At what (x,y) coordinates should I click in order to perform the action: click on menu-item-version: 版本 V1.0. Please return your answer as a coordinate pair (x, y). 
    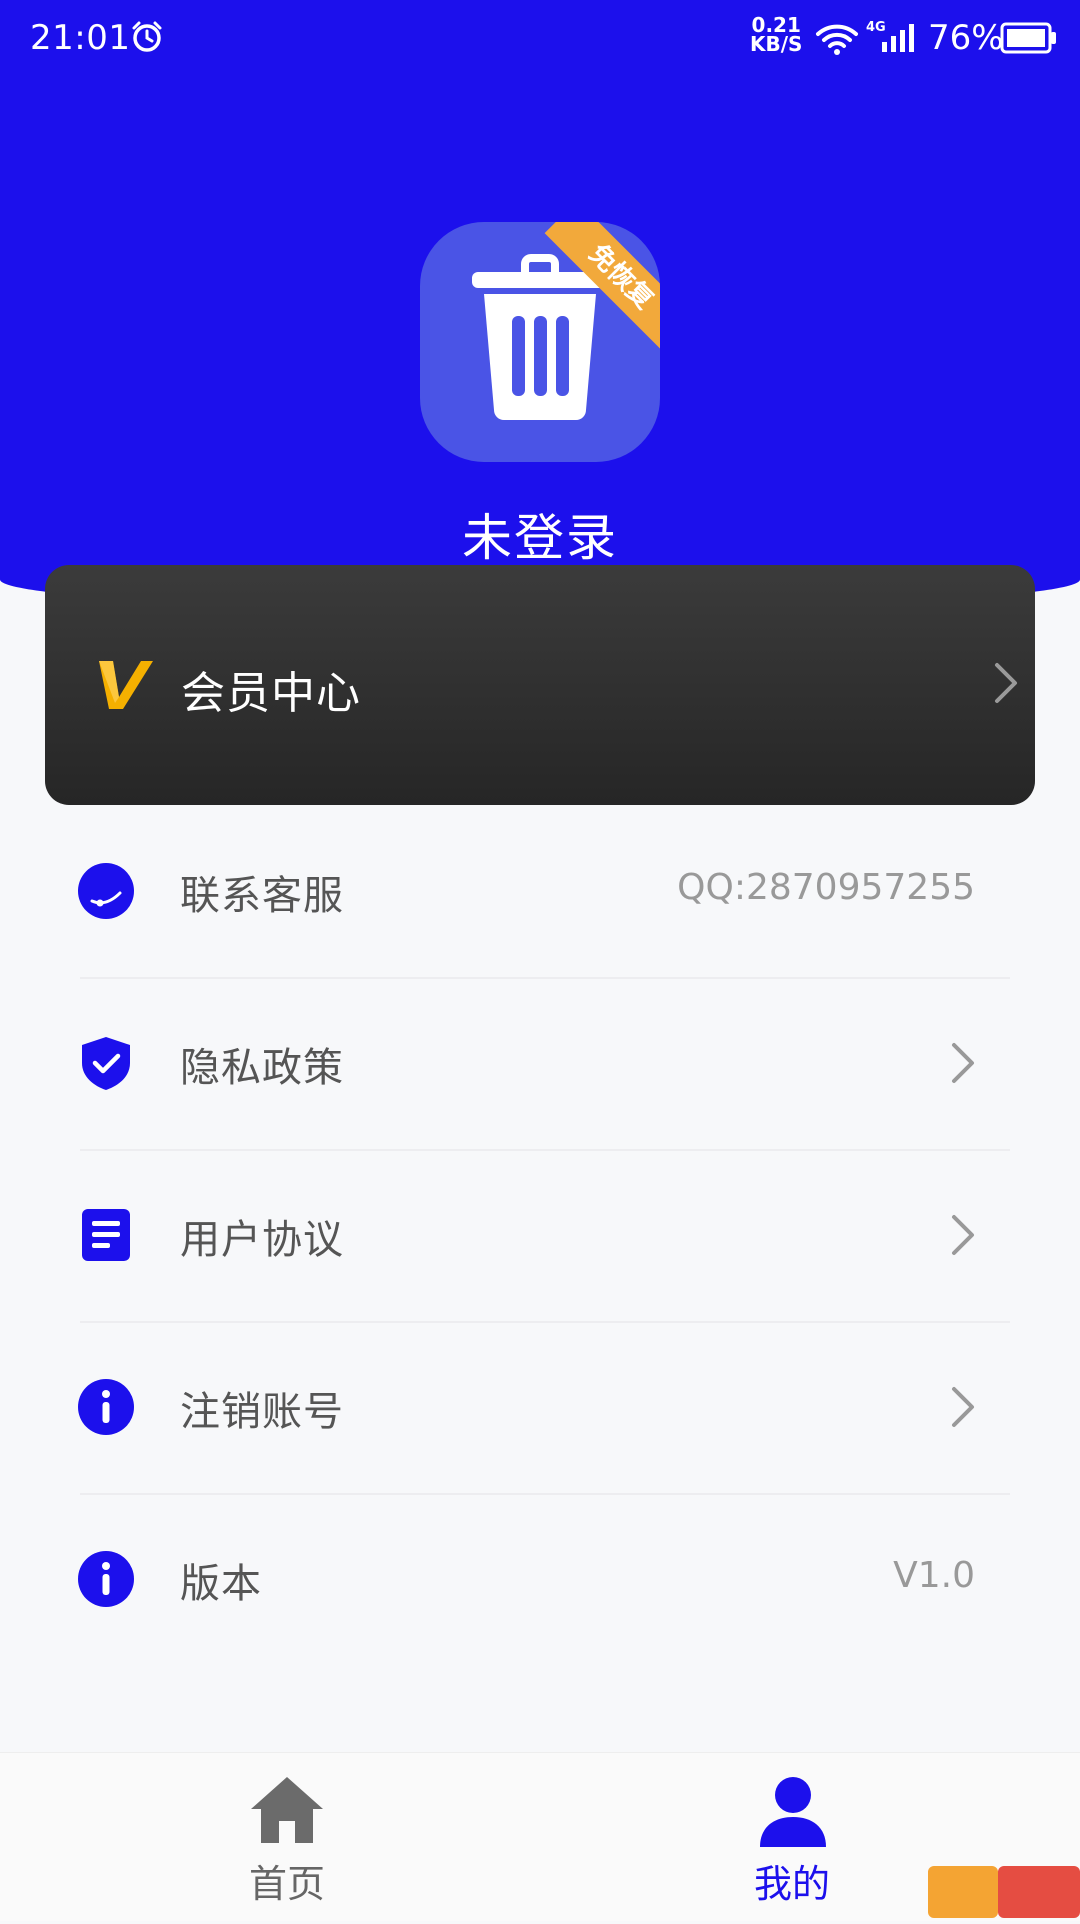
    Looking at the image, I should click on (540, 1579).